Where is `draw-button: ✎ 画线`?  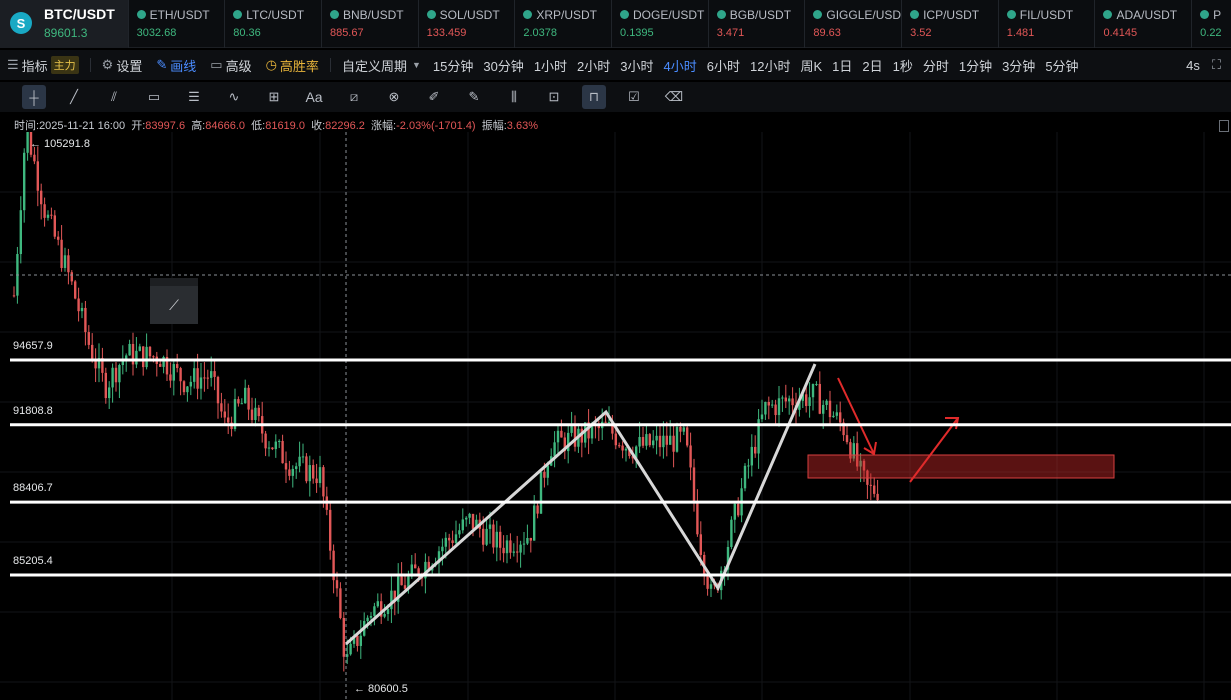 draw-button: ✎ 画线 is located at coordinates (176, 65).